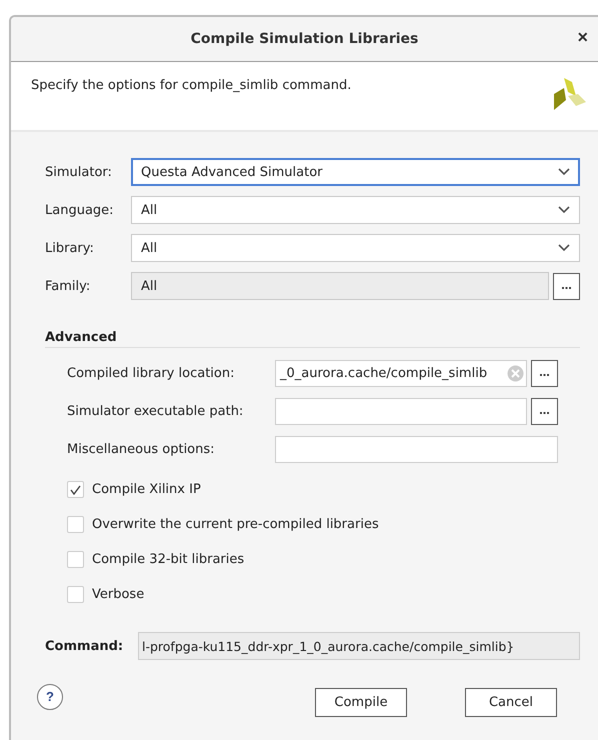 This screenshot has width=598, height=740. I want to click on clear-icon, so click(515, 373).